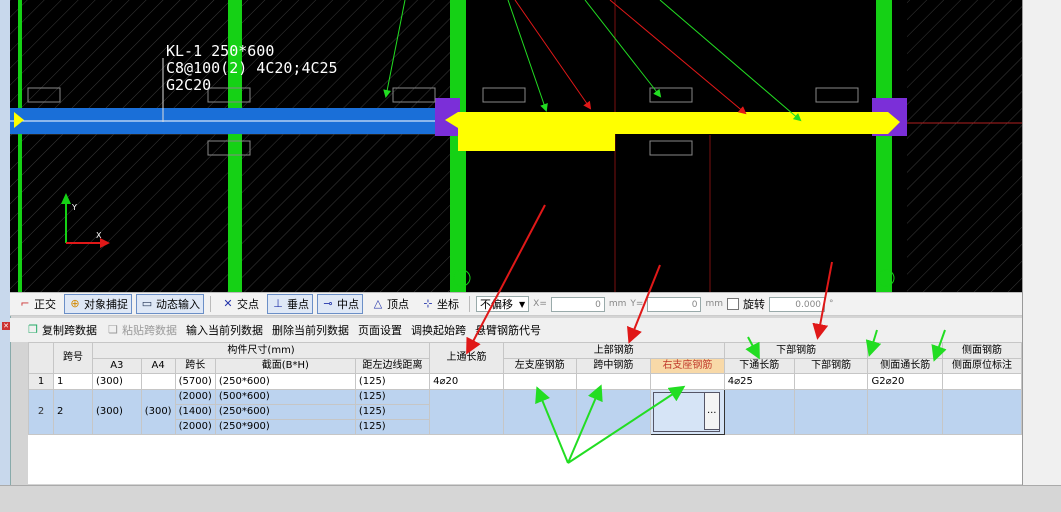 The height and width of the screenshot is (512, 1061). What do you see at coordinates (759, 412) in the screenshot?
I see `cell-bottom-through` at bounding box center [759, 412].